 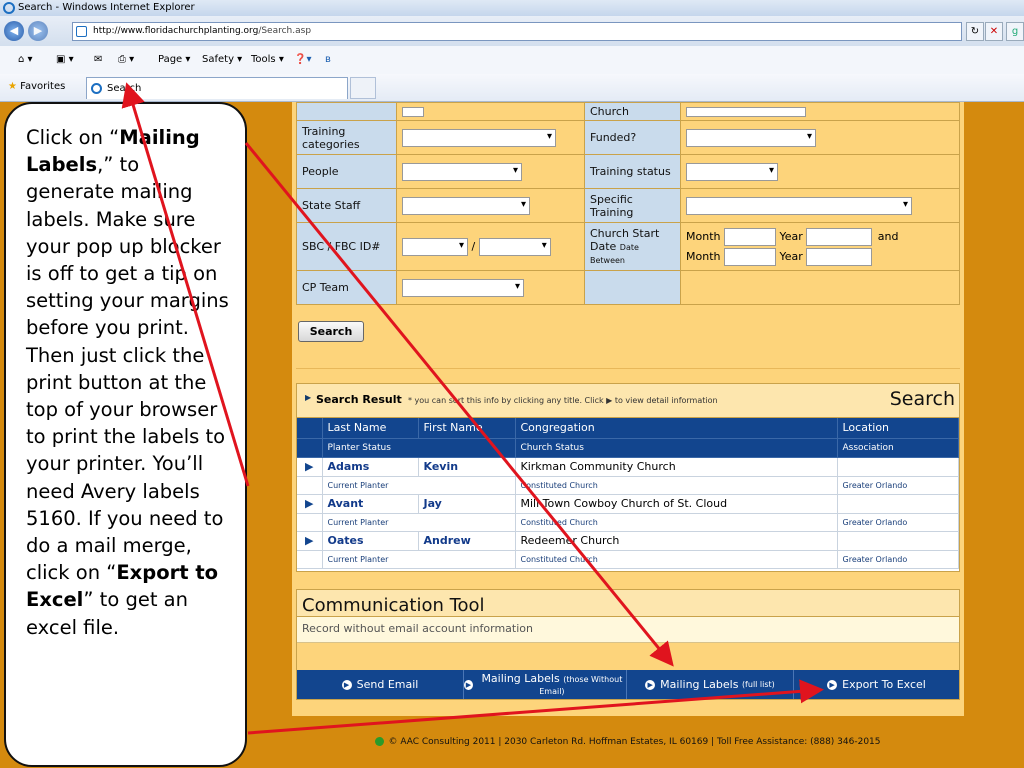 I want to click on mailing-labels-full-button: ▶ Mailing Labels (full list), so click(x=710, y=684).